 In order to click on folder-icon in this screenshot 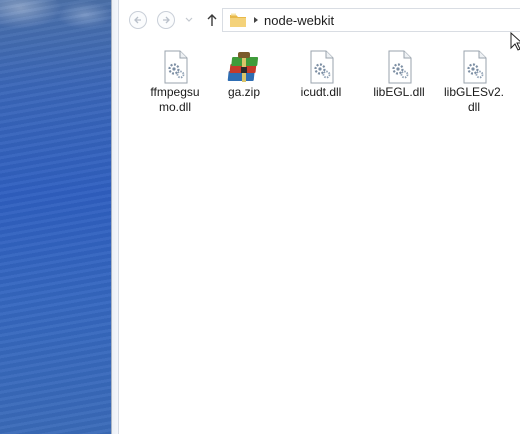, I will do `click(238, 20)`.